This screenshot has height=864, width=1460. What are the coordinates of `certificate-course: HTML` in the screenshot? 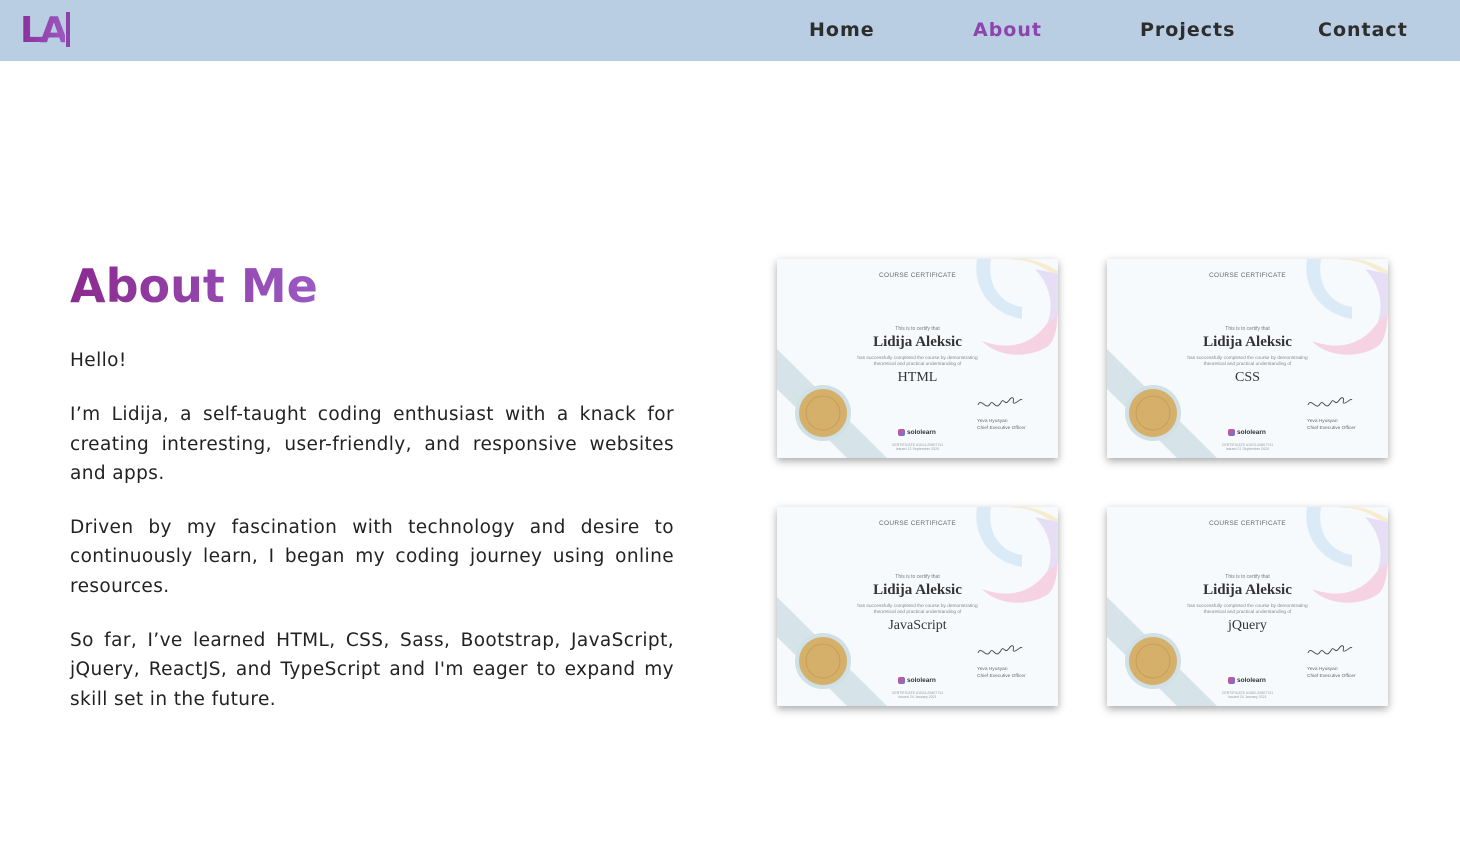 It's located at (917, 377).